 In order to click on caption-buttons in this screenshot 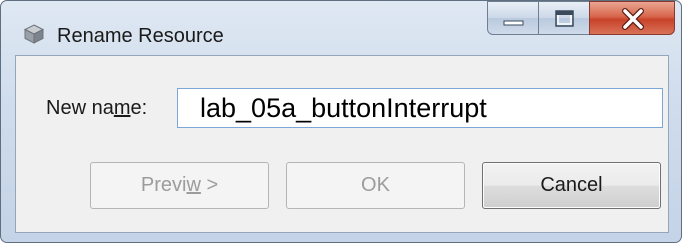, I will do `click(581, 19)`.